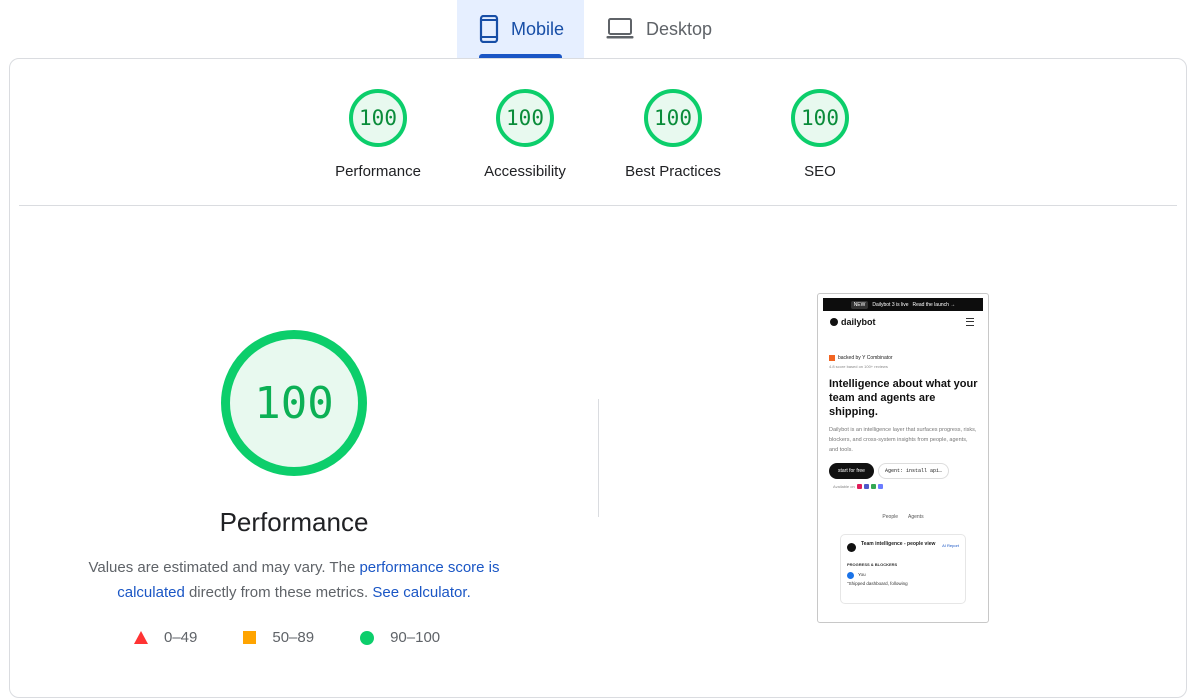 The height and width of the screenshot is (698, 1200). What do you see at coordinates (679, 28) in the screenshot?
I see `tab-desktop-label: Desktop` at bounding box center [679, 28].